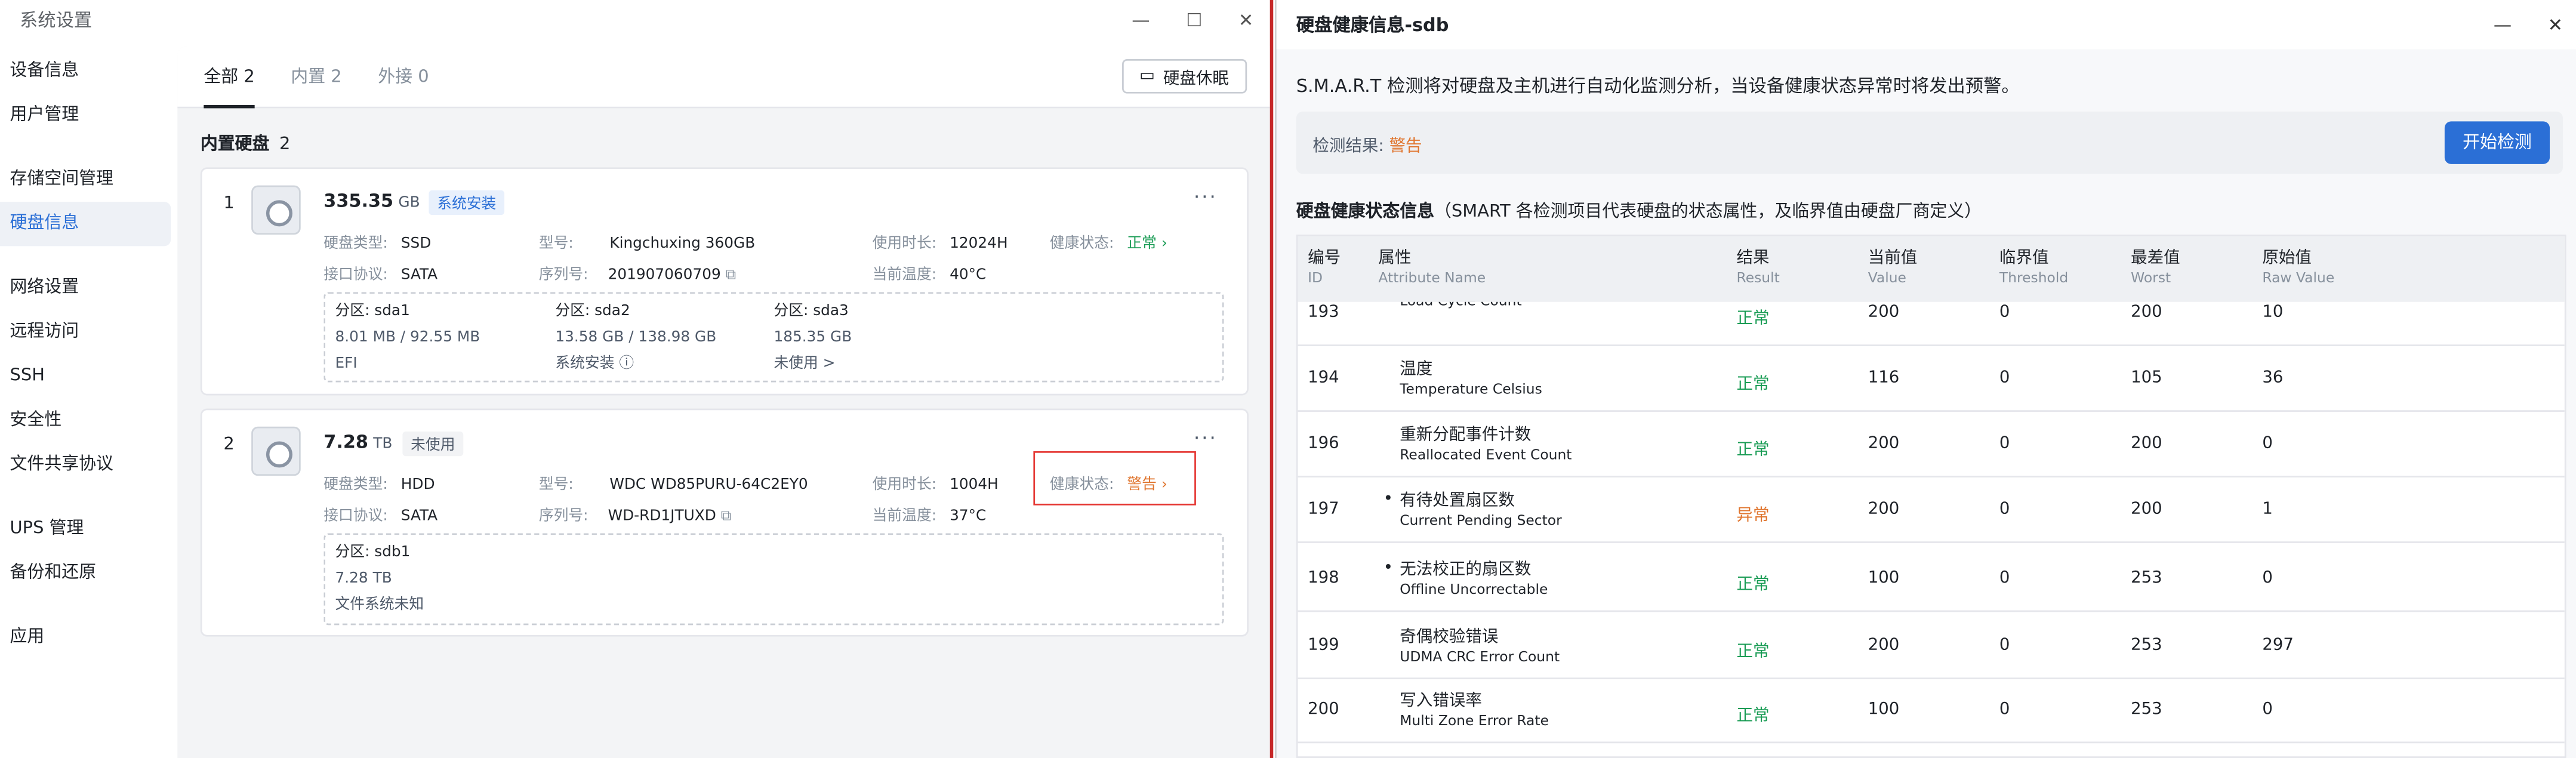  Describe the element at coordinates (1753, 516) in the screenshot. I see `cell-result: 异常` at that location.